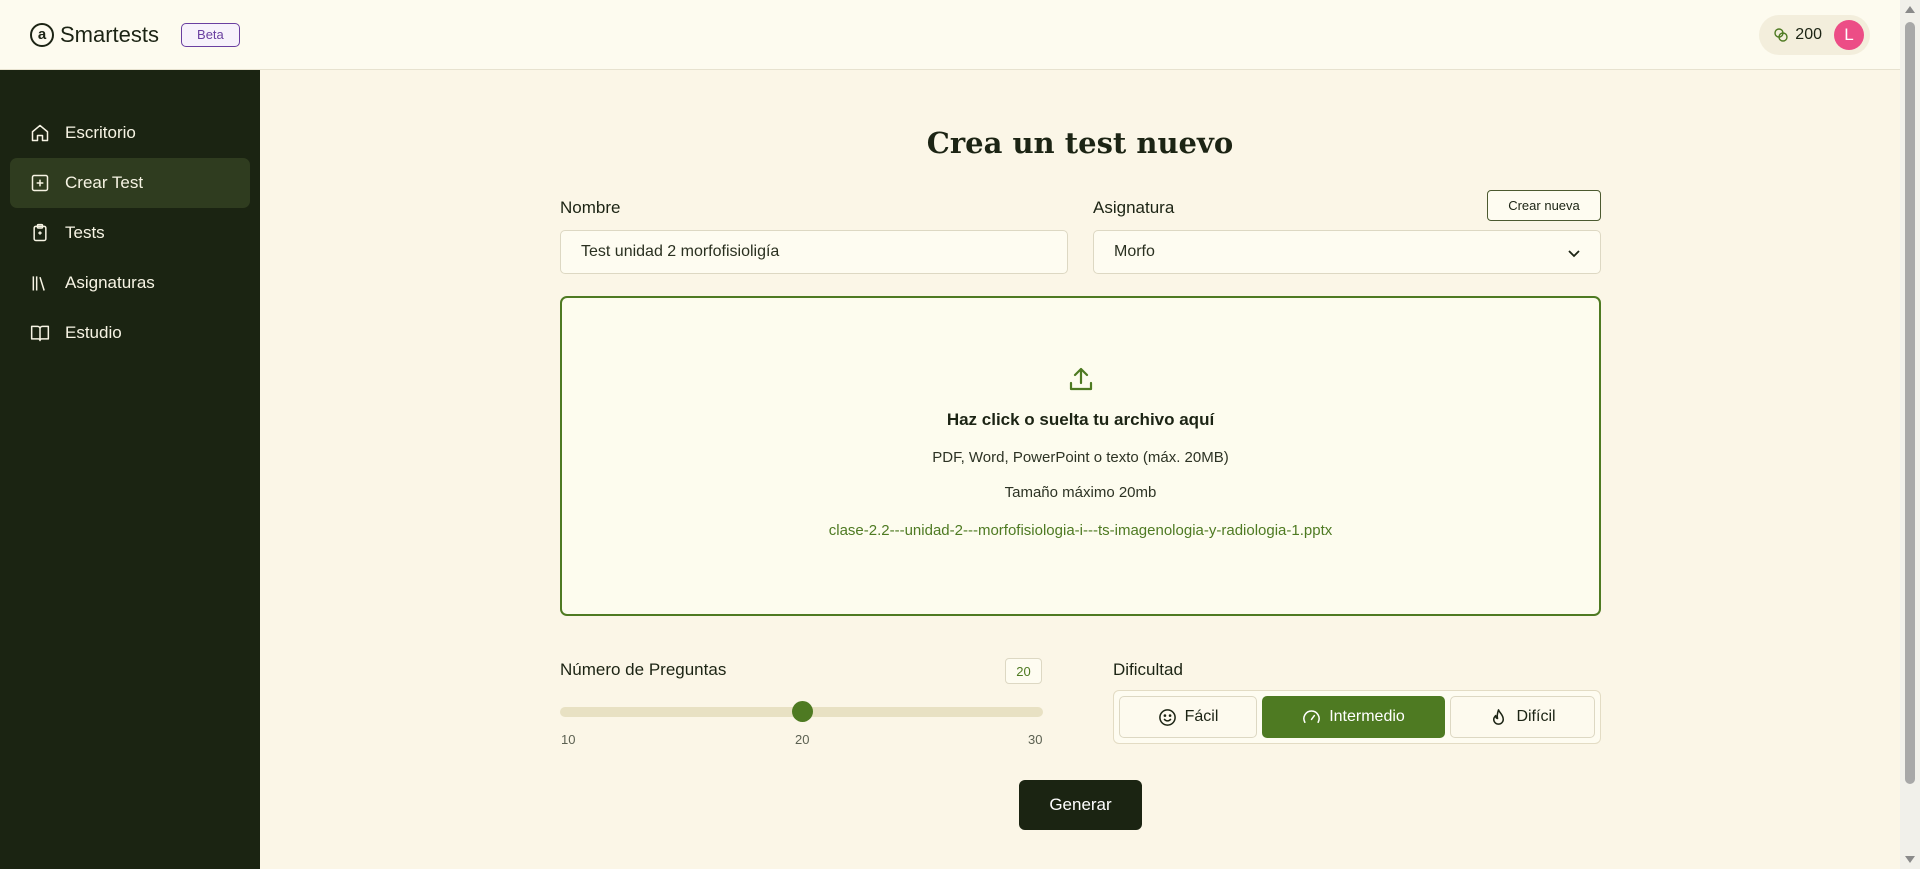 Image resolution: width=1920 pixels, height=869 pixels. What do you see at coordinates (1910, 403) in the screenshot?
I see `scrollbar-thumb` at bounding box center [1910, 403].